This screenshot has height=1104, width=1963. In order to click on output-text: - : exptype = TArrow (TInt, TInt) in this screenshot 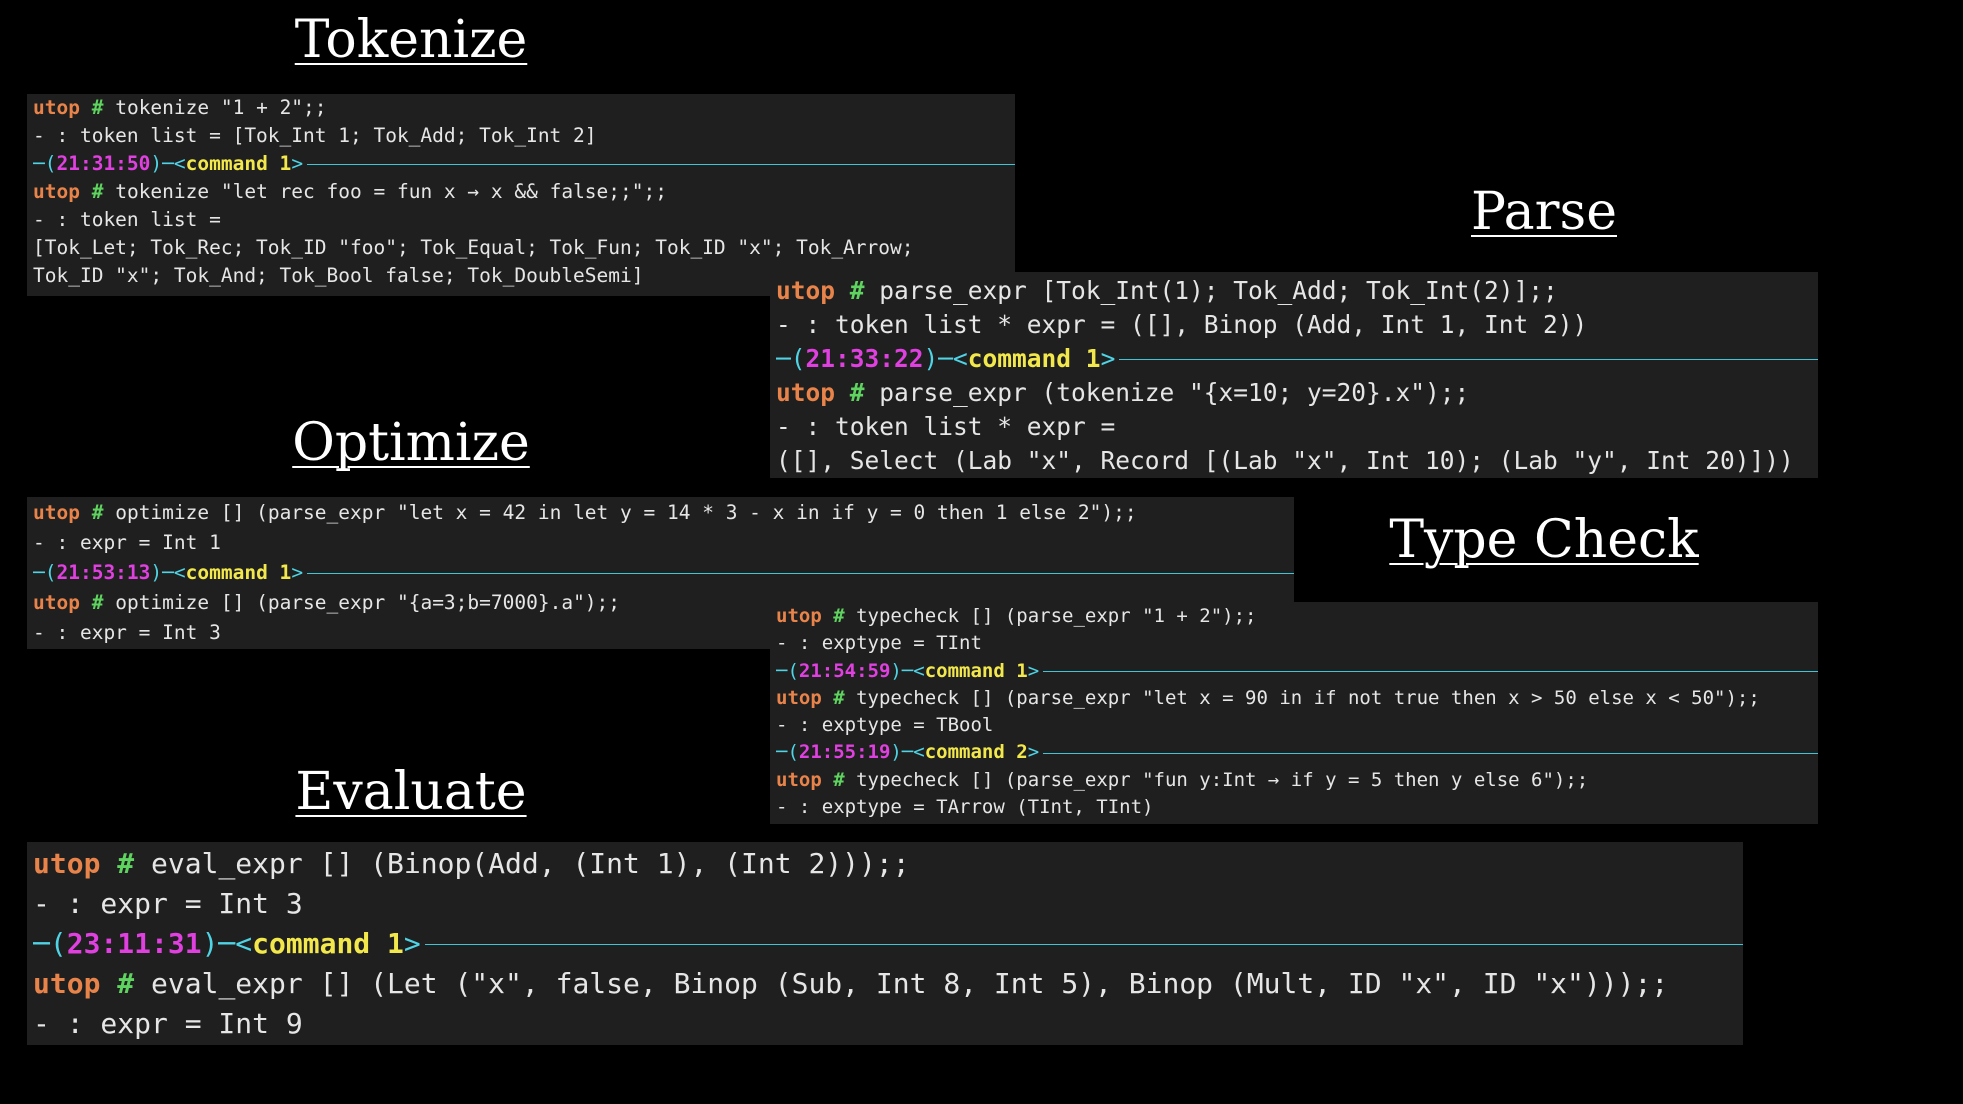, I will do `click(965, 807)`.